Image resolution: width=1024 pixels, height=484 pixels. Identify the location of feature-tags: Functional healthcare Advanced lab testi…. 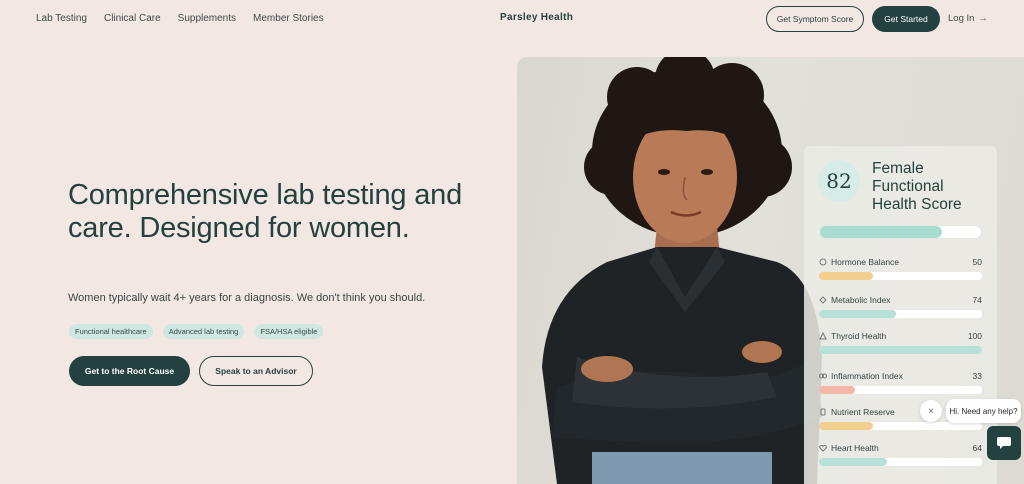
(196, 331).